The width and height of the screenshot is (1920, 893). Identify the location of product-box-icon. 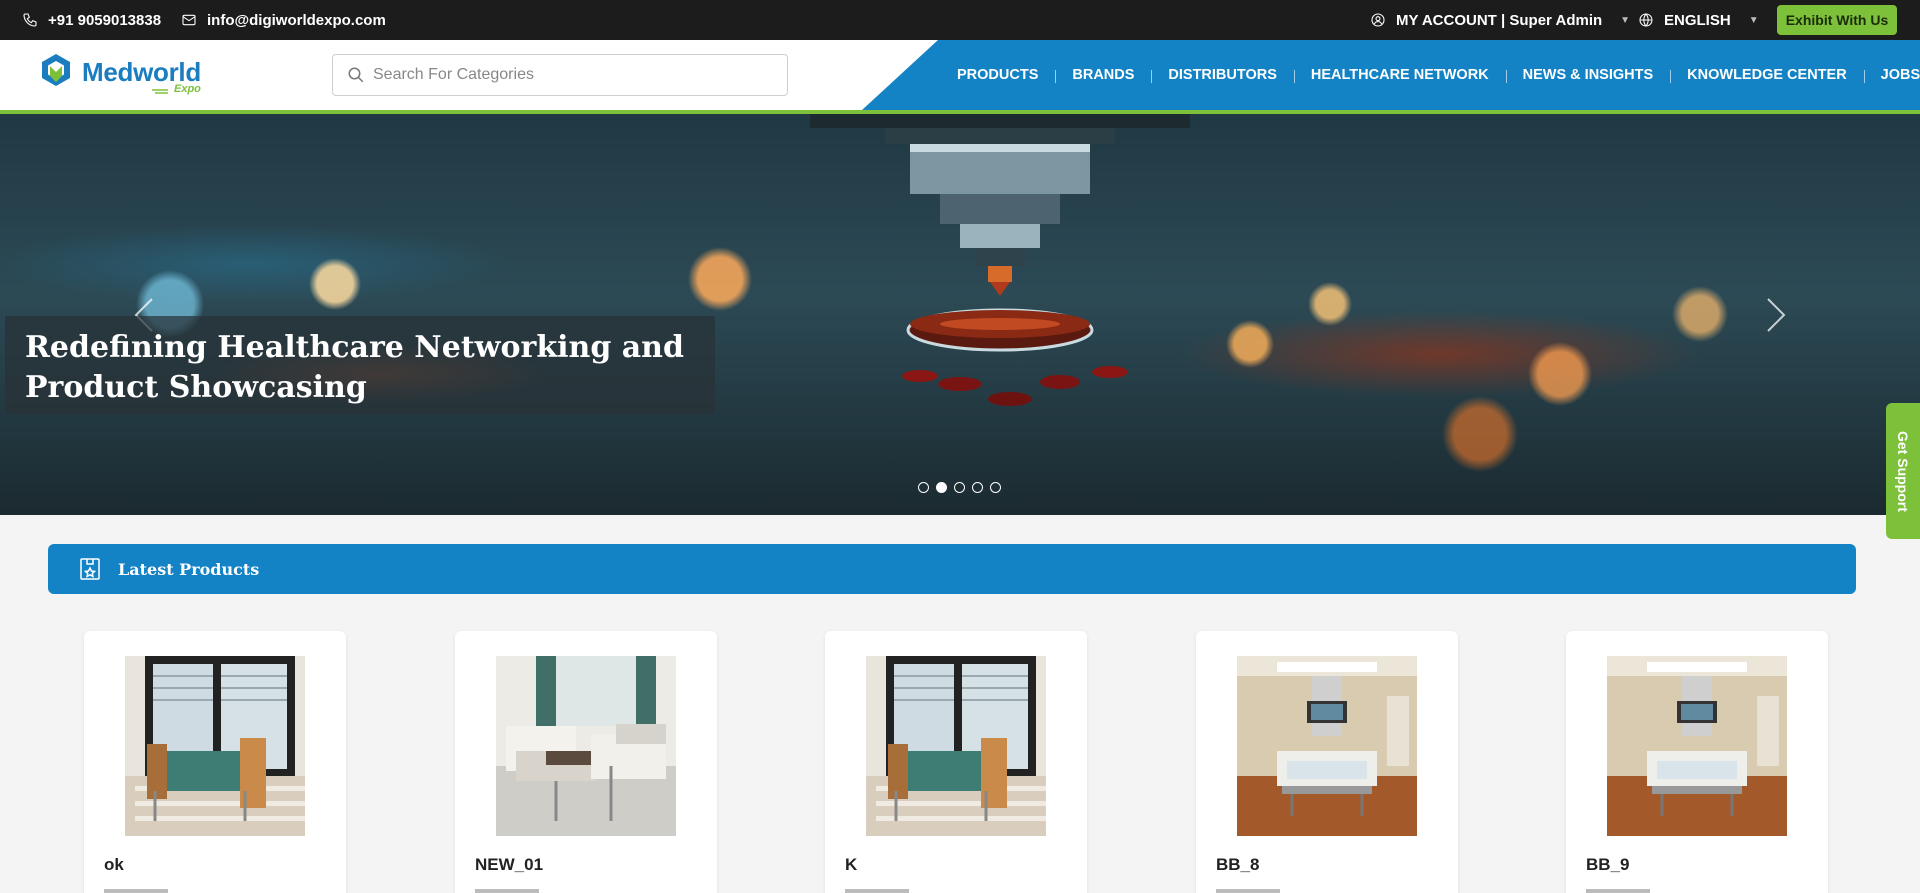
(90, 569).